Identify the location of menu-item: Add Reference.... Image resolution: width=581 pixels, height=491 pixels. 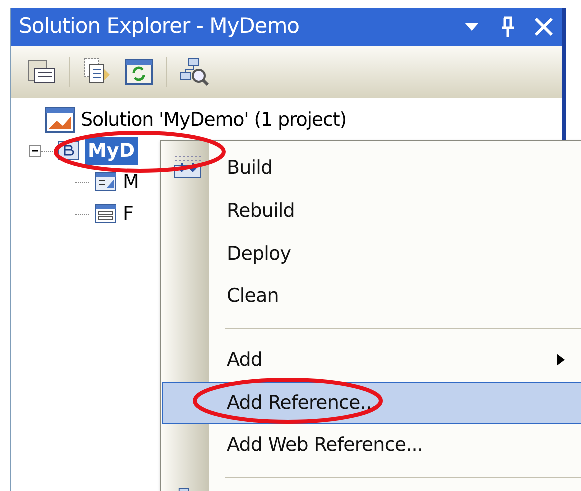
(371, 403).